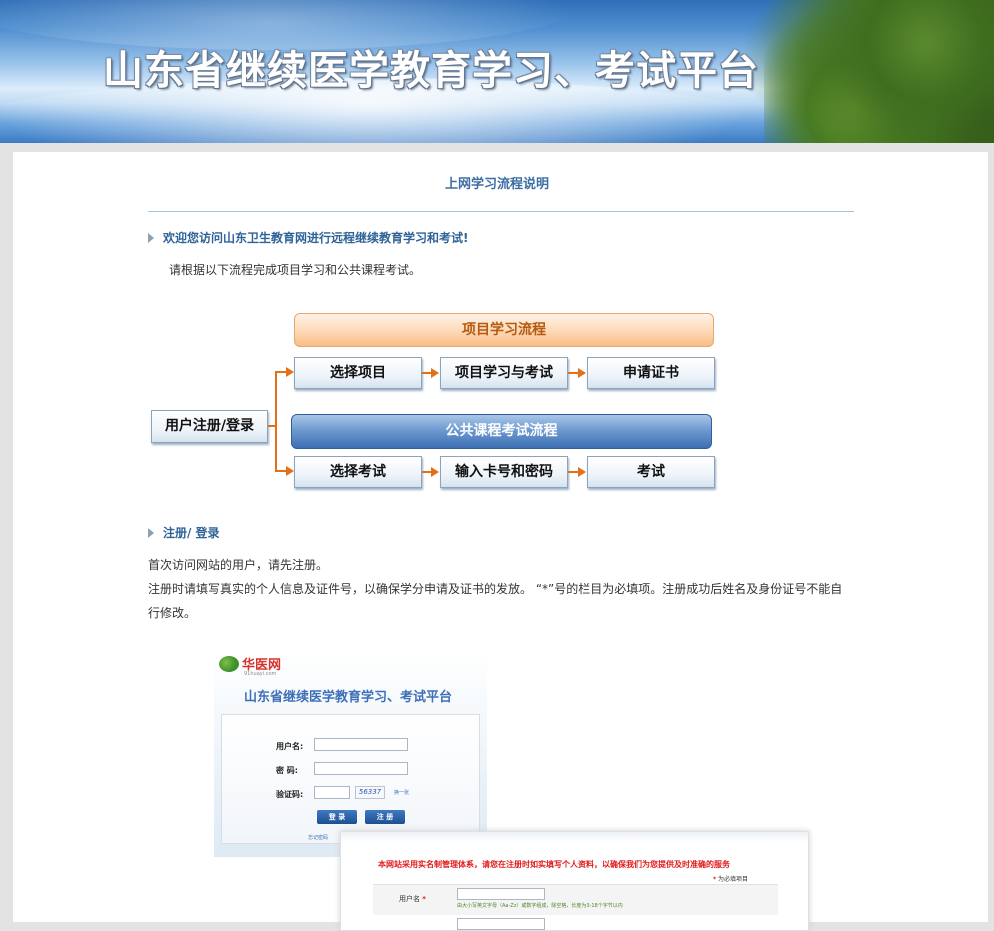 The image size is (994, 931). I want to click on register-text-line1: 首次访问网站的用户，请先注册。, so click(238, 565).